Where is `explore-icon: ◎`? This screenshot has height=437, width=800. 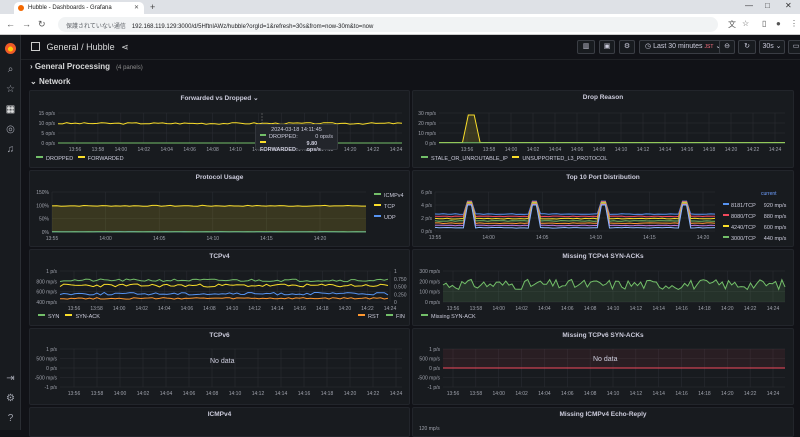
explore-icon: ◎ is located at coordinates (10, 130).